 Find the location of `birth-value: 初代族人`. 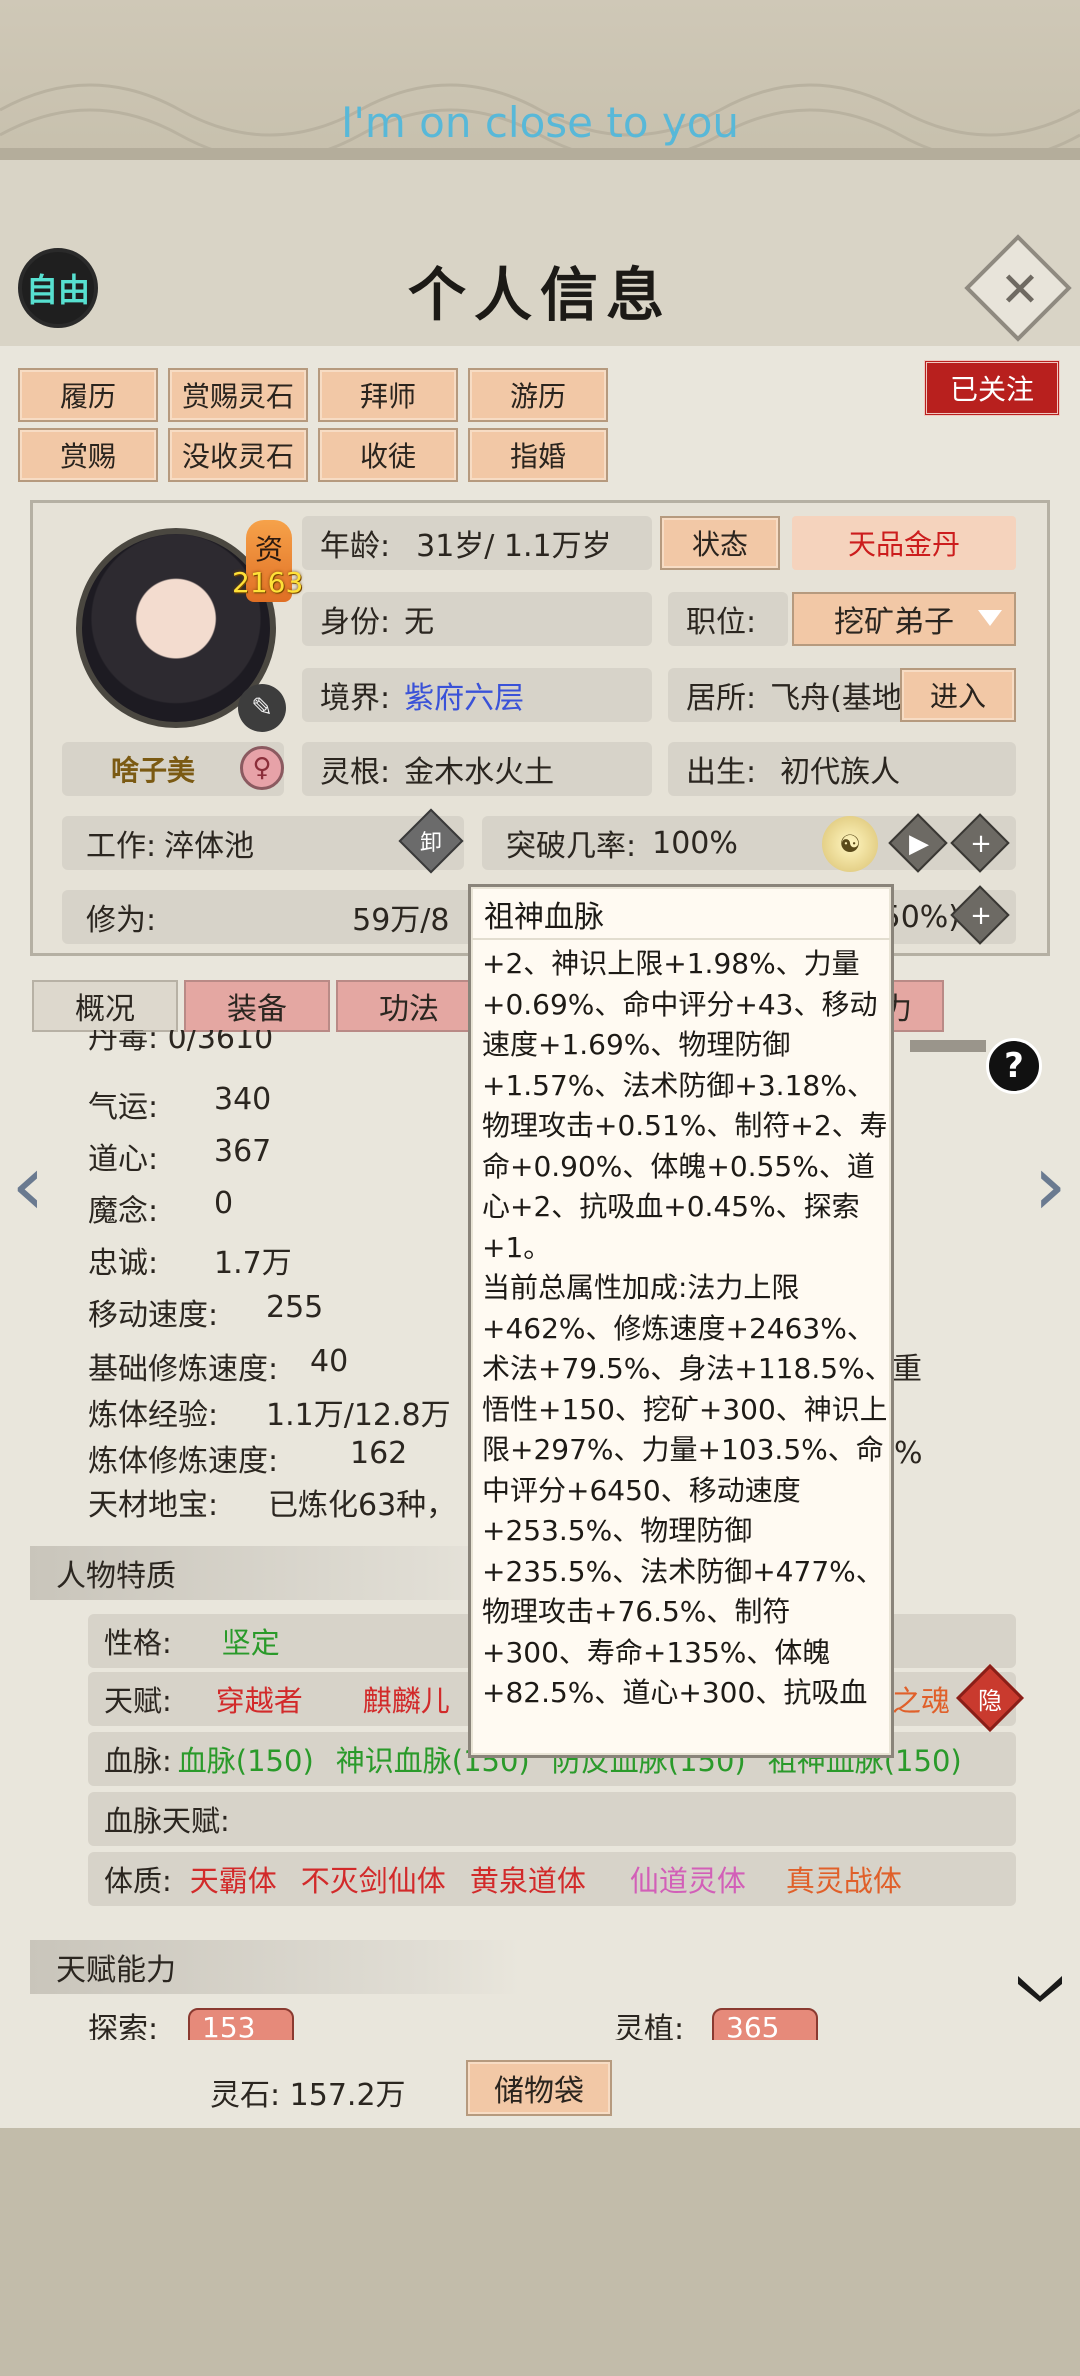

birth-value: 初代族人 is located at coordinates (840, 772).